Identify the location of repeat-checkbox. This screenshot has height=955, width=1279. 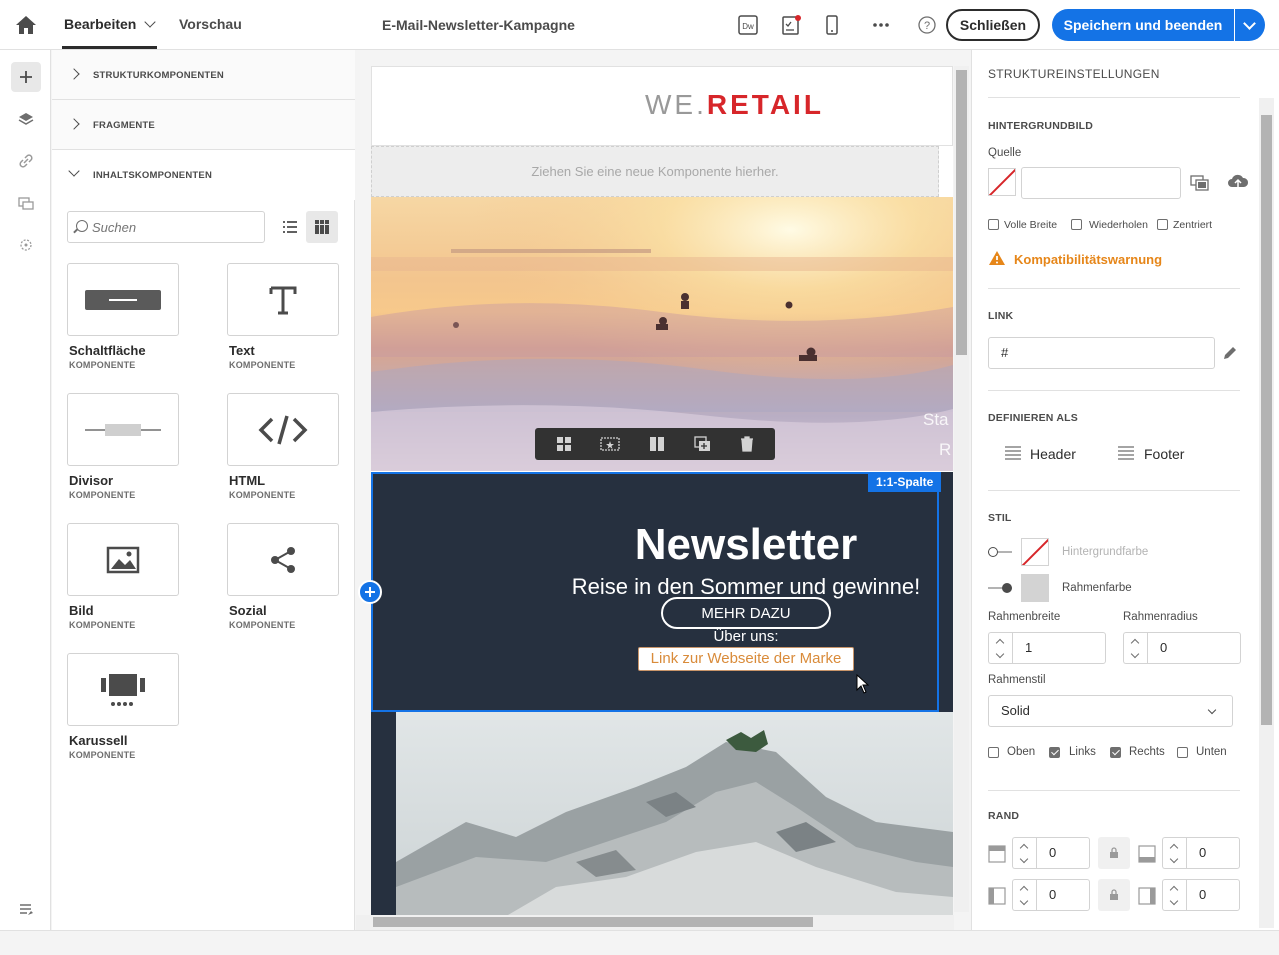
(1076, 224).